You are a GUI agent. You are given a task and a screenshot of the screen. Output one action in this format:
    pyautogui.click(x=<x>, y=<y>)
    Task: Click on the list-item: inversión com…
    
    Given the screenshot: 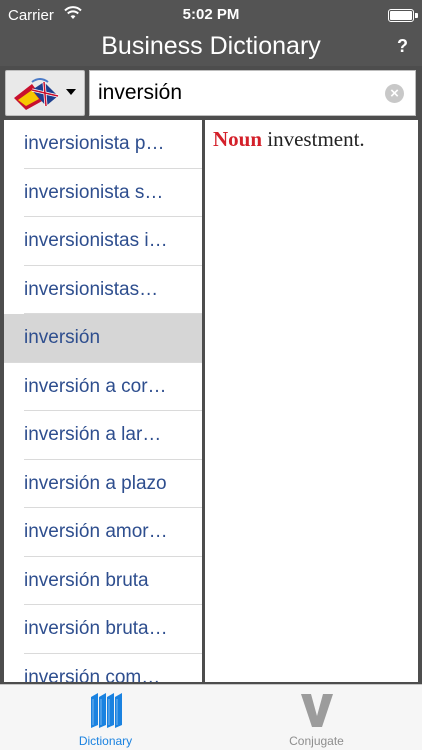 What is the action you would take?
    pyautogui.click(x=113, y=668)
    